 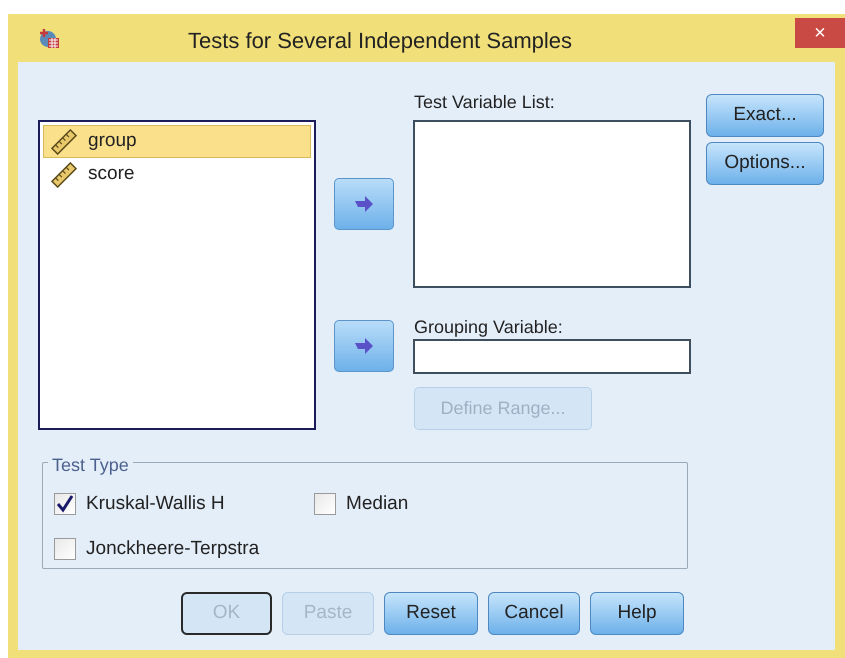 What do you see at coordinates (552, 204) in the screenshot?
I see `test-variable-list` at bounding box center [552, 204].